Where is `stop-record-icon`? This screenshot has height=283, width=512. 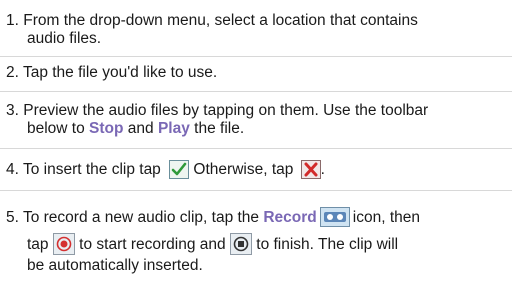
stop-record-icon is located at coordinates (240, 244).